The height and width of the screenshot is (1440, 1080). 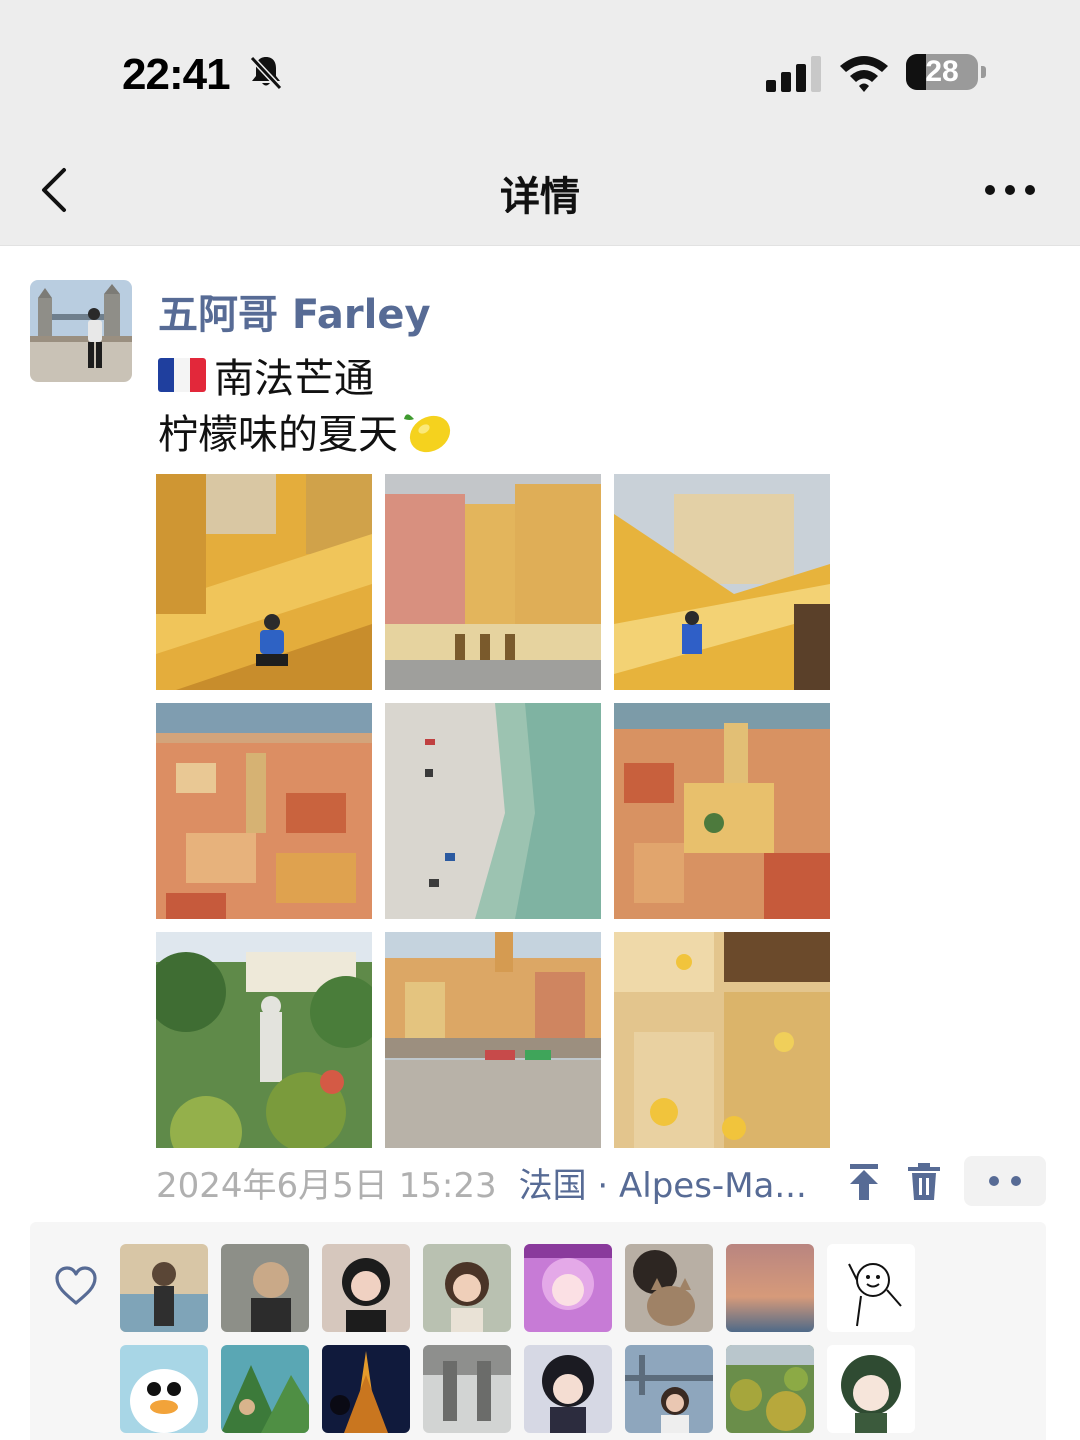 What do you see at coordinates (864, 1182) in the screenshot?
I see `pin-top-icon` at bounding box center [864, 1182].